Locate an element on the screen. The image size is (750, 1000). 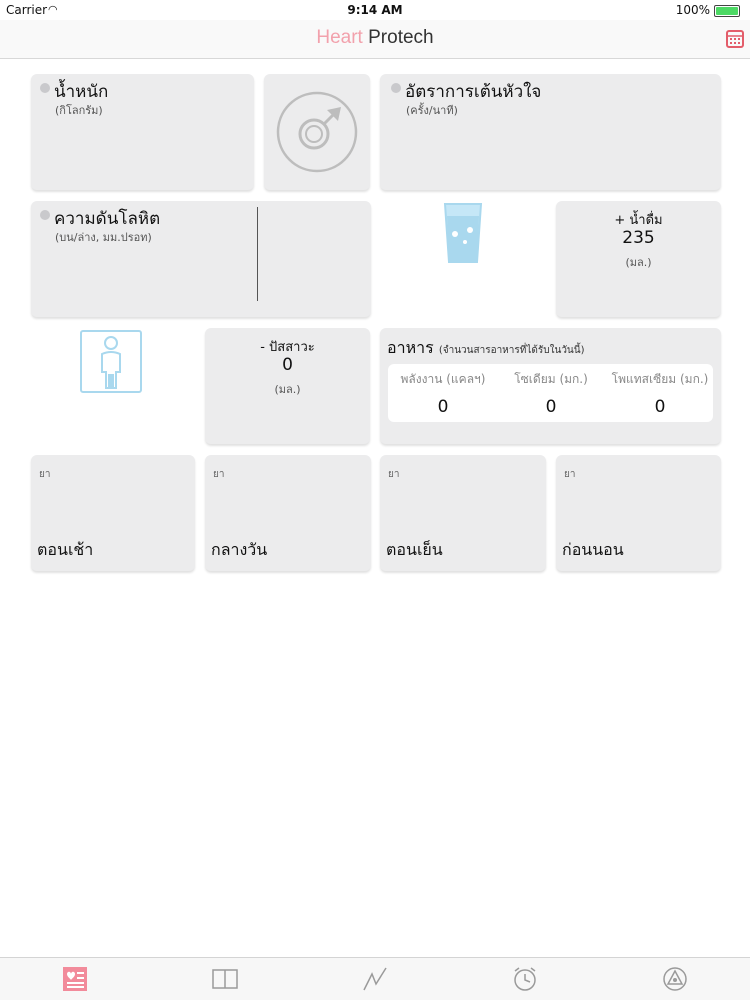
male-symbol-icon is located at coordinates (317, 132).